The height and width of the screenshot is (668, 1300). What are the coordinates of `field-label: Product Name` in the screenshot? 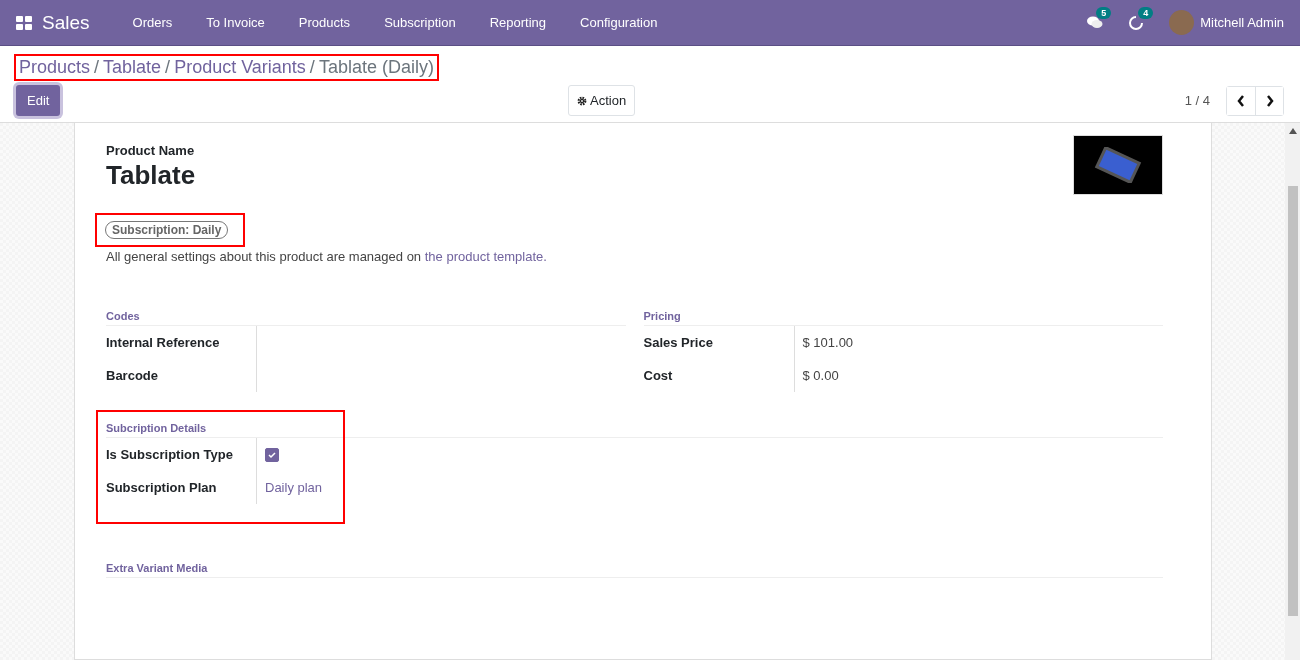 It's located at (151, 150).